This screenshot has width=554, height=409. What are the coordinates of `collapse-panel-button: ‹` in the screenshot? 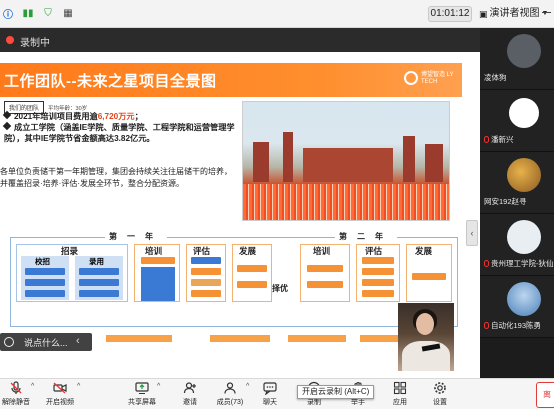 It's located at (472, 233).